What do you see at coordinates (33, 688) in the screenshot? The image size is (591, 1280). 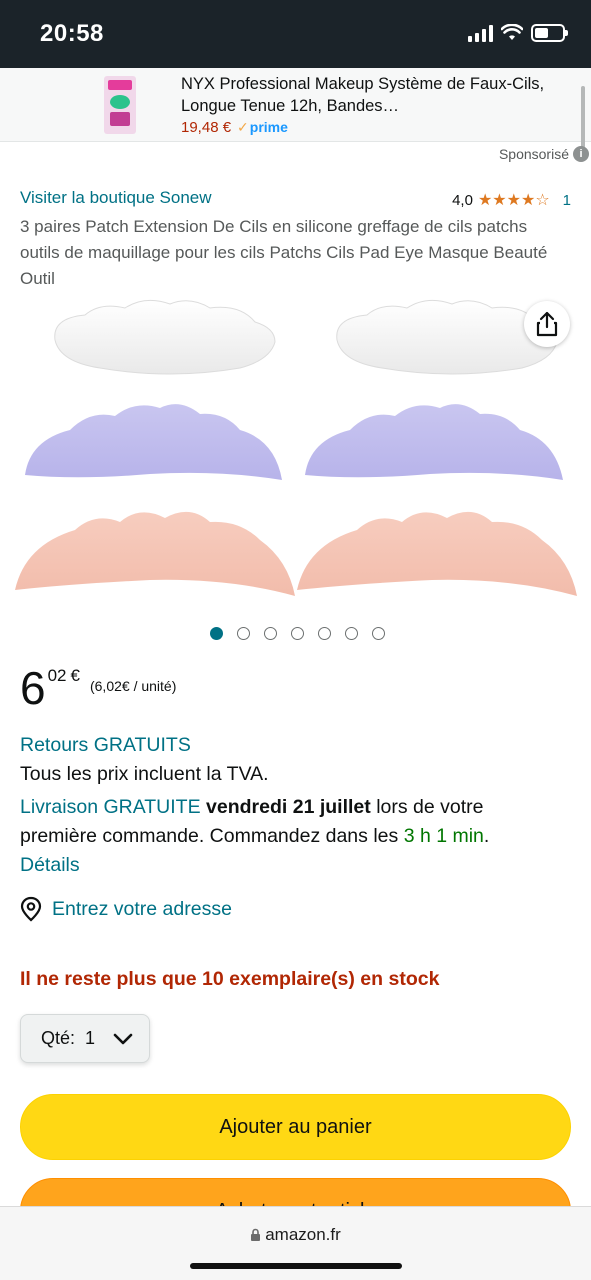 I see `price-whole: 6` at bounding box center [33, 688].